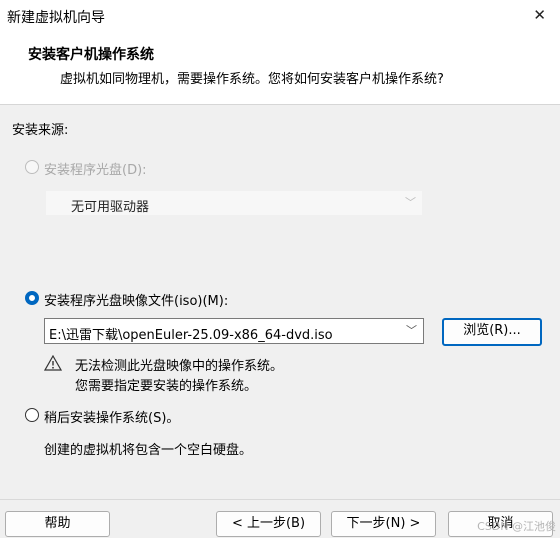  What do you see at coordinates (252, 79) in the screenshot?
I see `page-subtitle: 虚拟机如同物理机，需要操作系统。您将如何安装客户机操作系统?` at bounding box center [252, 79].